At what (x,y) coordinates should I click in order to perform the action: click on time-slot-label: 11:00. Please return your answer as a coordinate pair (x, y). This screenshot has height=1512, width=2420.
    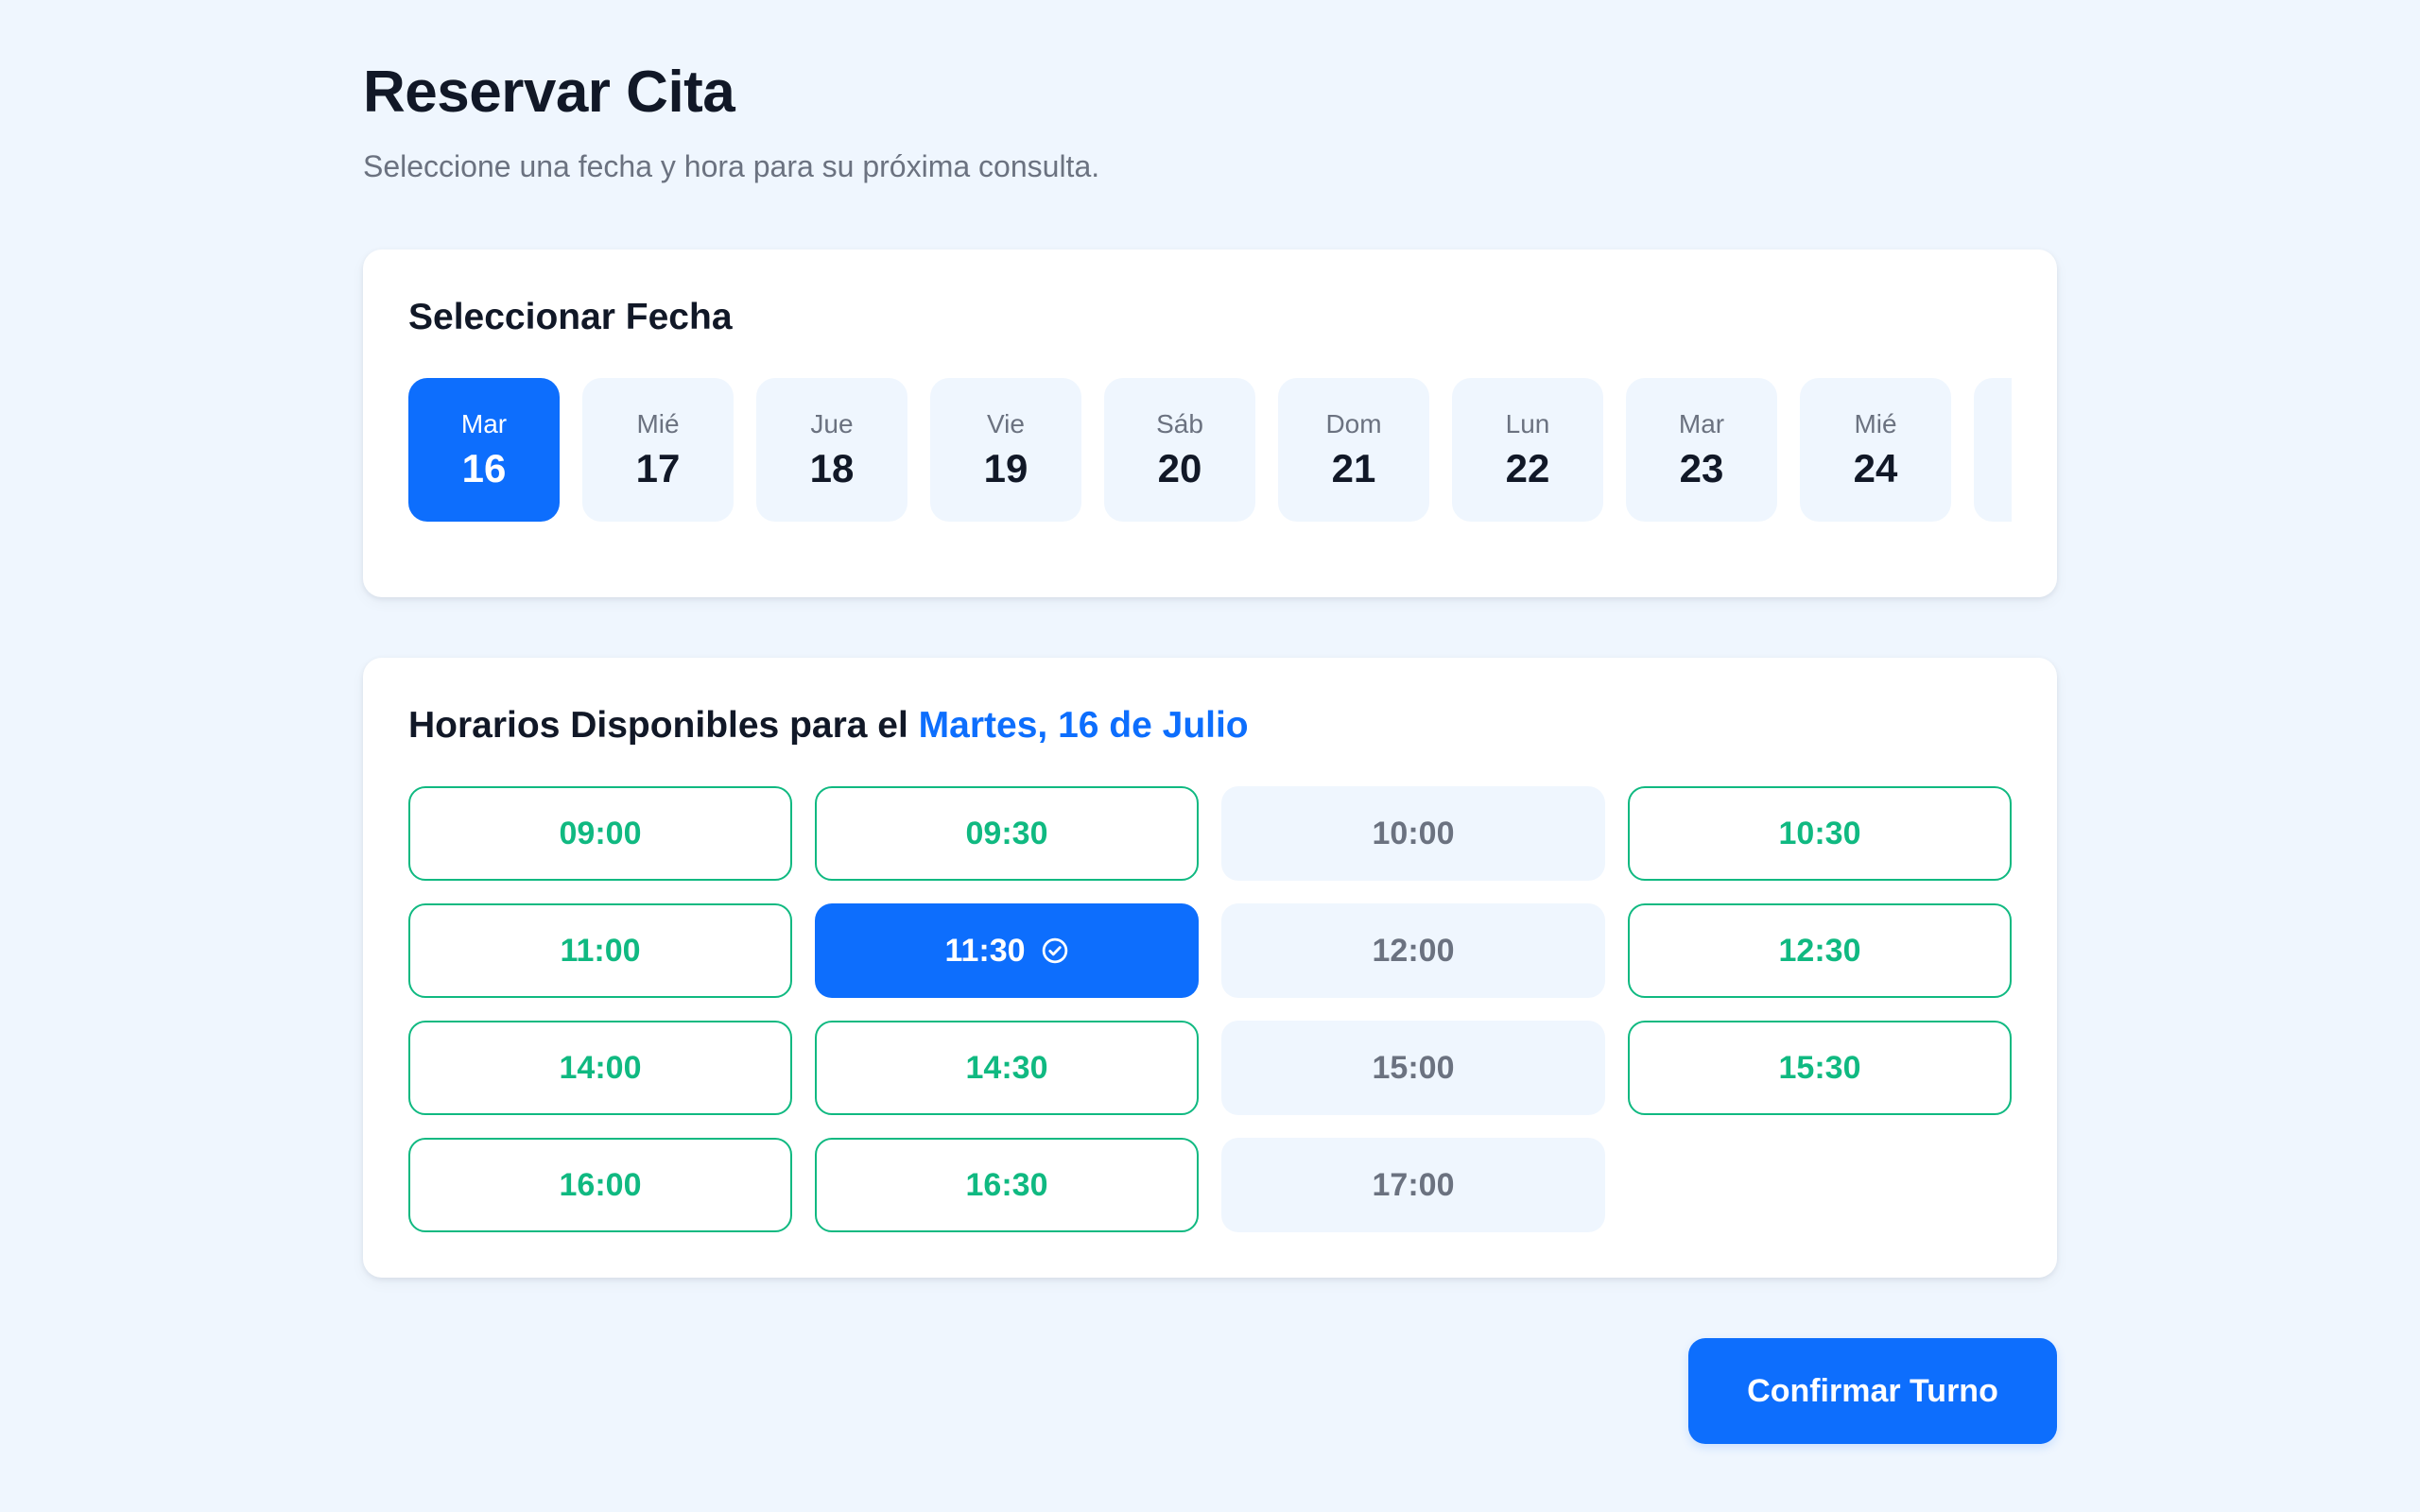
    Looking at the image, I should click on (600, 950).